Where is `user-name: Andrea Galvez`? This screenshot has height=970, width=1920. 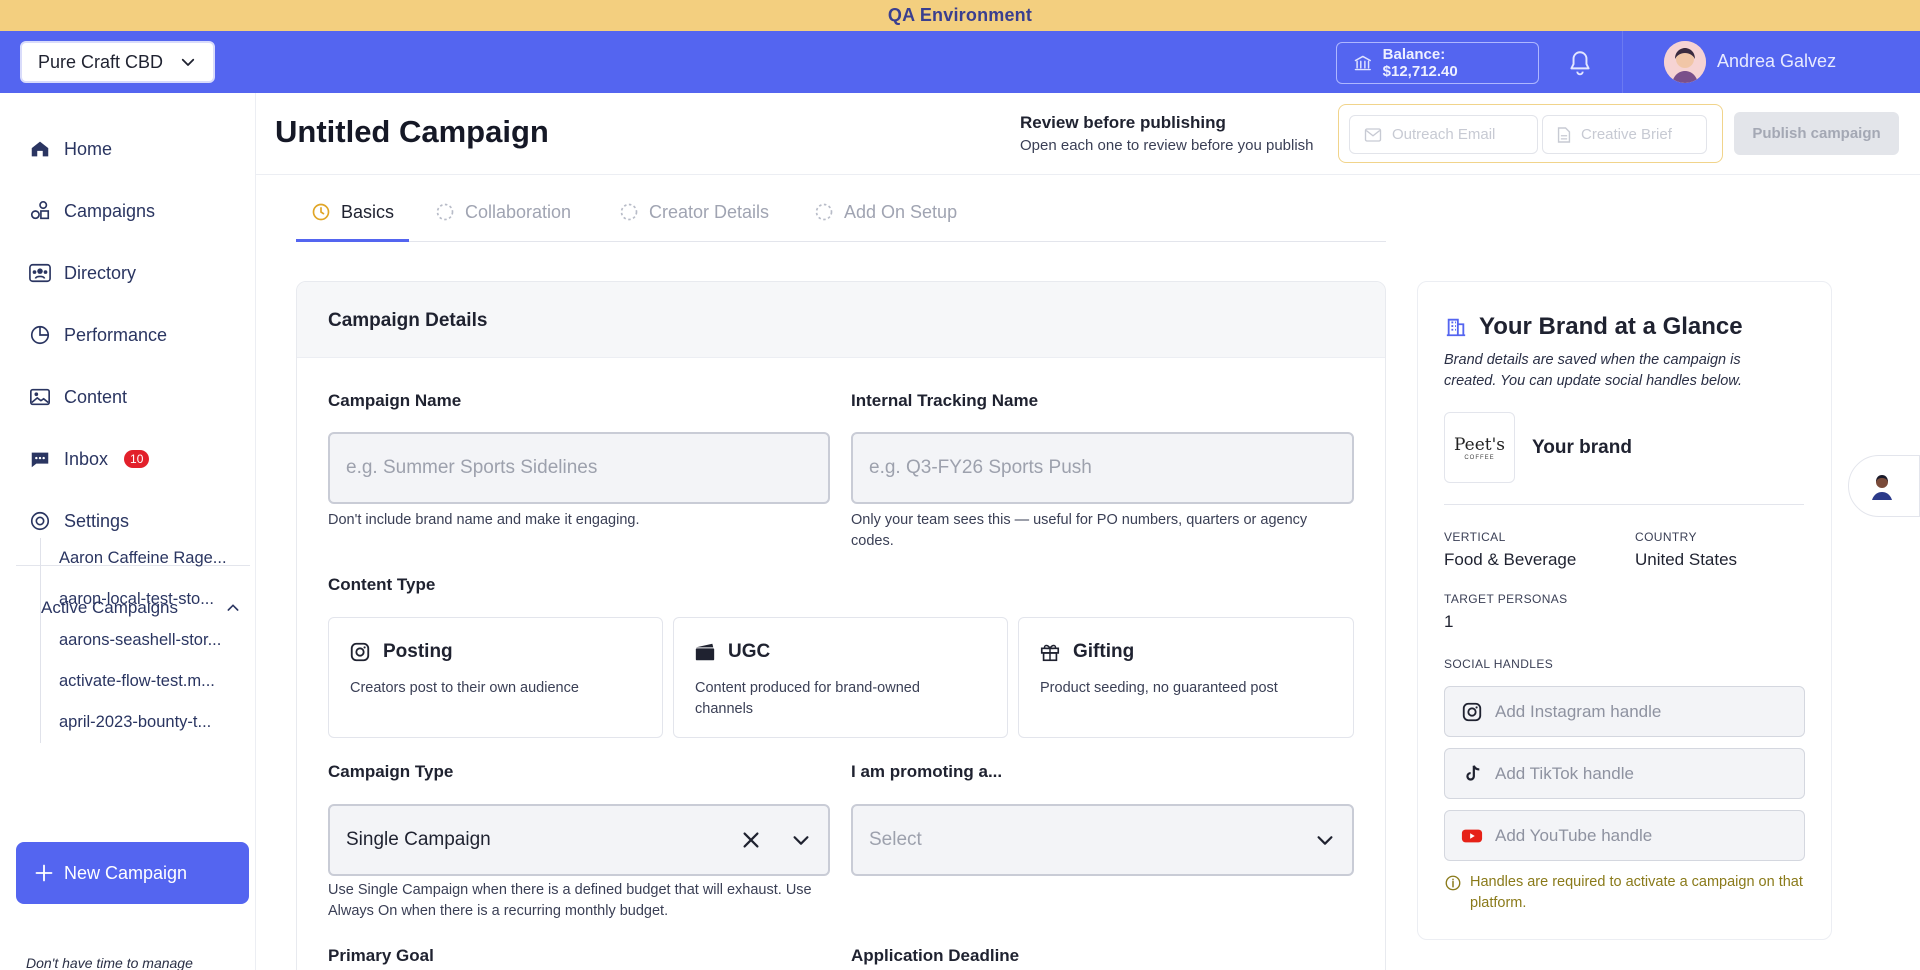
user-name: Andrea Galvez is located at coordinates (1776, 61).